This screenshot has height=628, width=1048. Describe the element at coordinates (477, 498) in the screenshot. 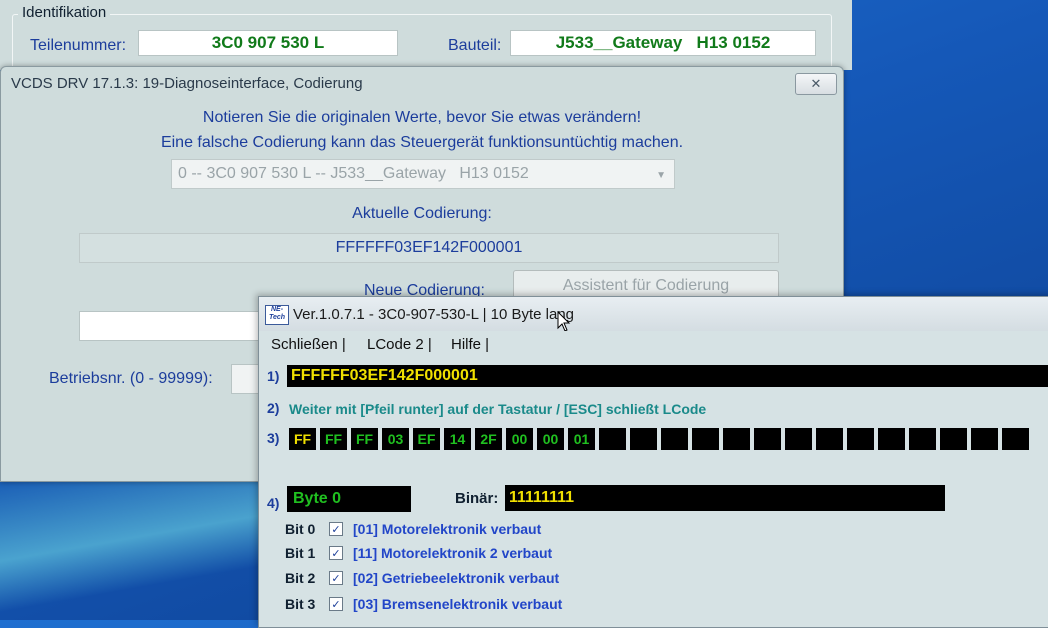

I see `binar-label: Binär:` at that location.